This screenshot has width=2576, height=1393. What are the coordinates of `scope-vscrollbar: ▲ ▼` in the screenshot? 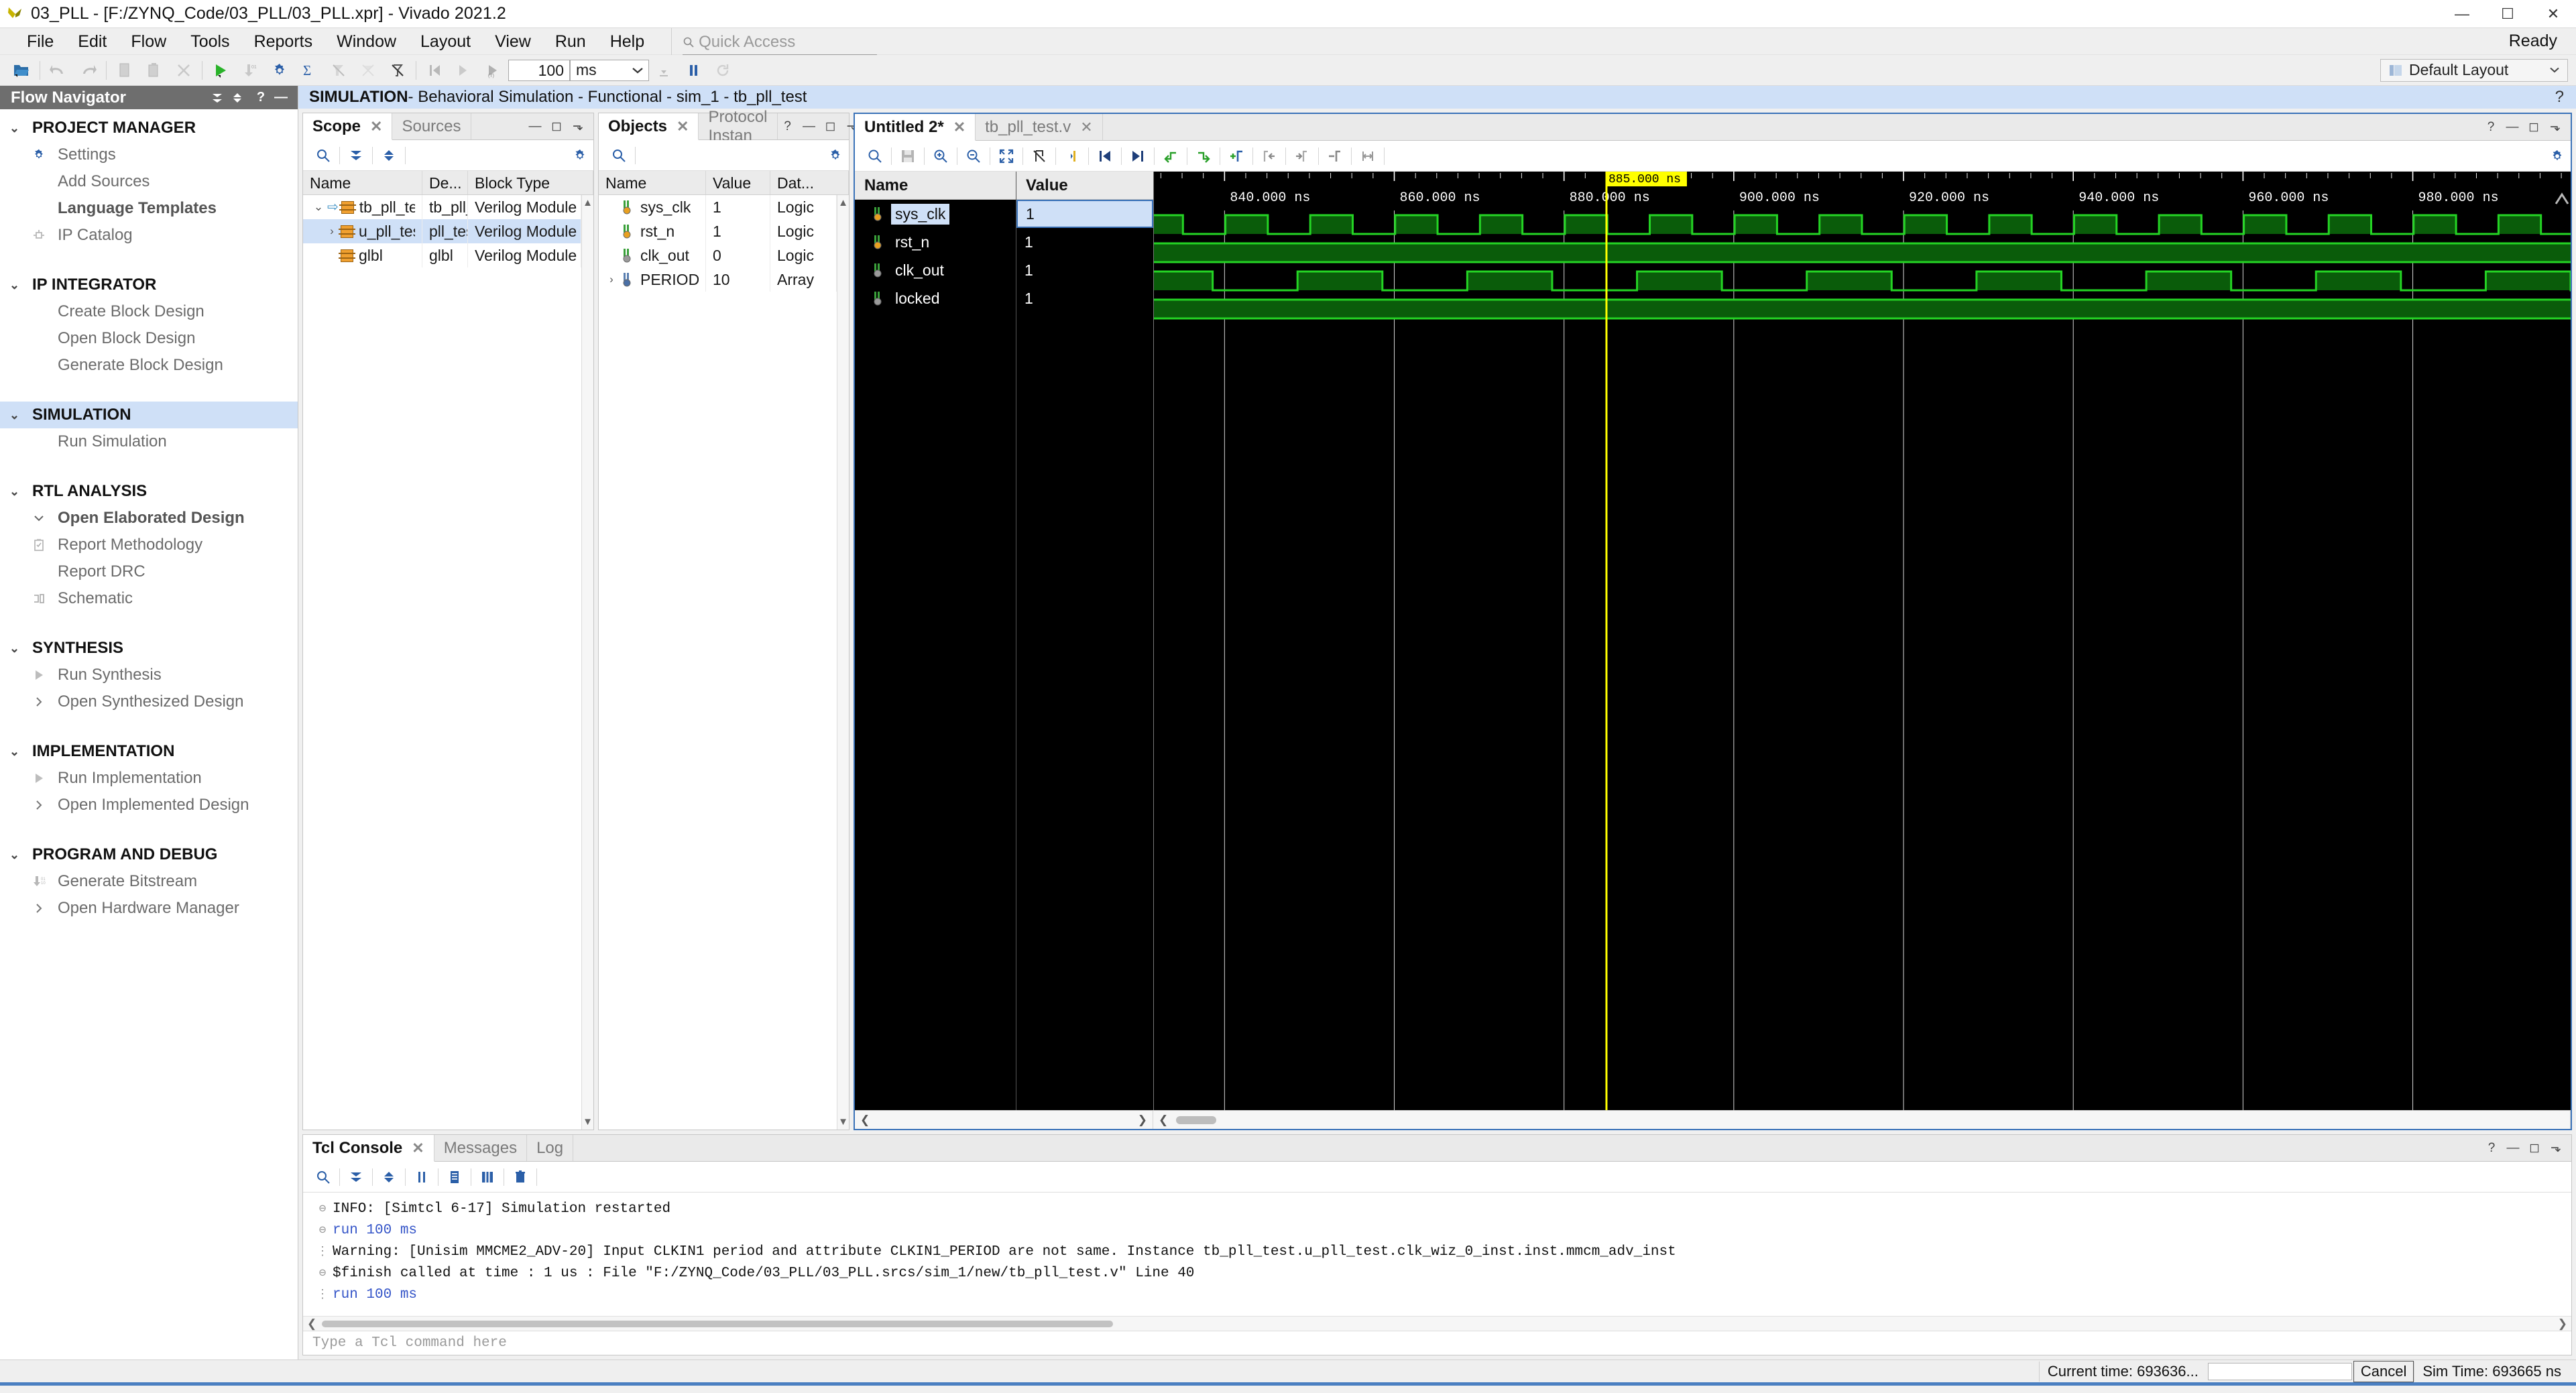 It's located at (587, 662).